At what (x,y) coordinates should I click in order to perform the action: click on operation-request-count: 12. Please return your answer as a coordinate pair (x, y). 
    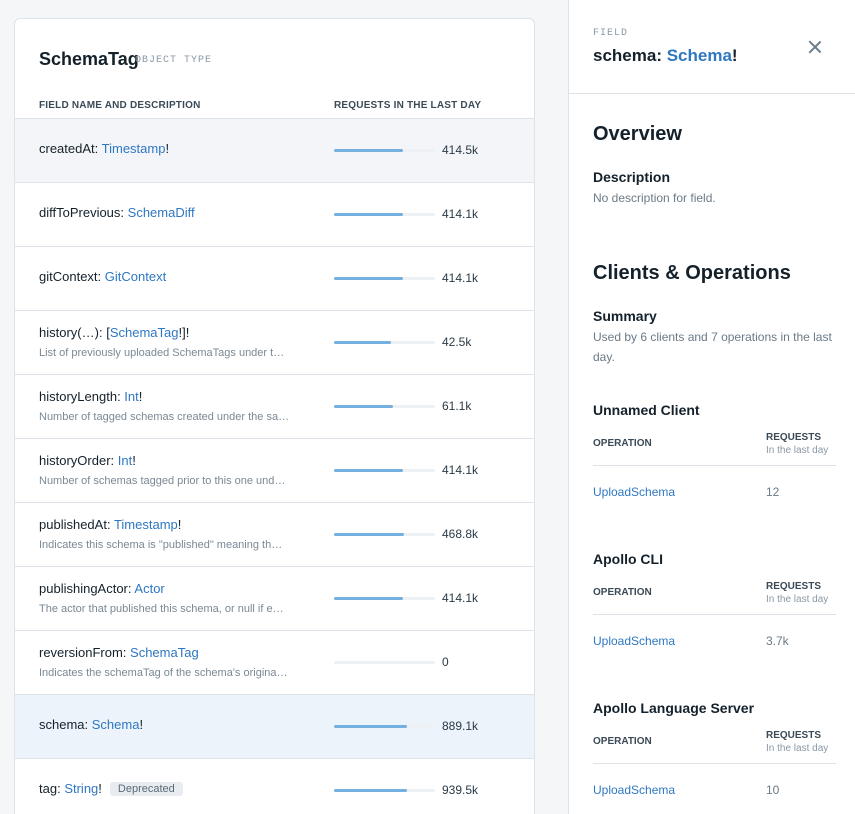
    Looking at the image, I should click on (773, 492).